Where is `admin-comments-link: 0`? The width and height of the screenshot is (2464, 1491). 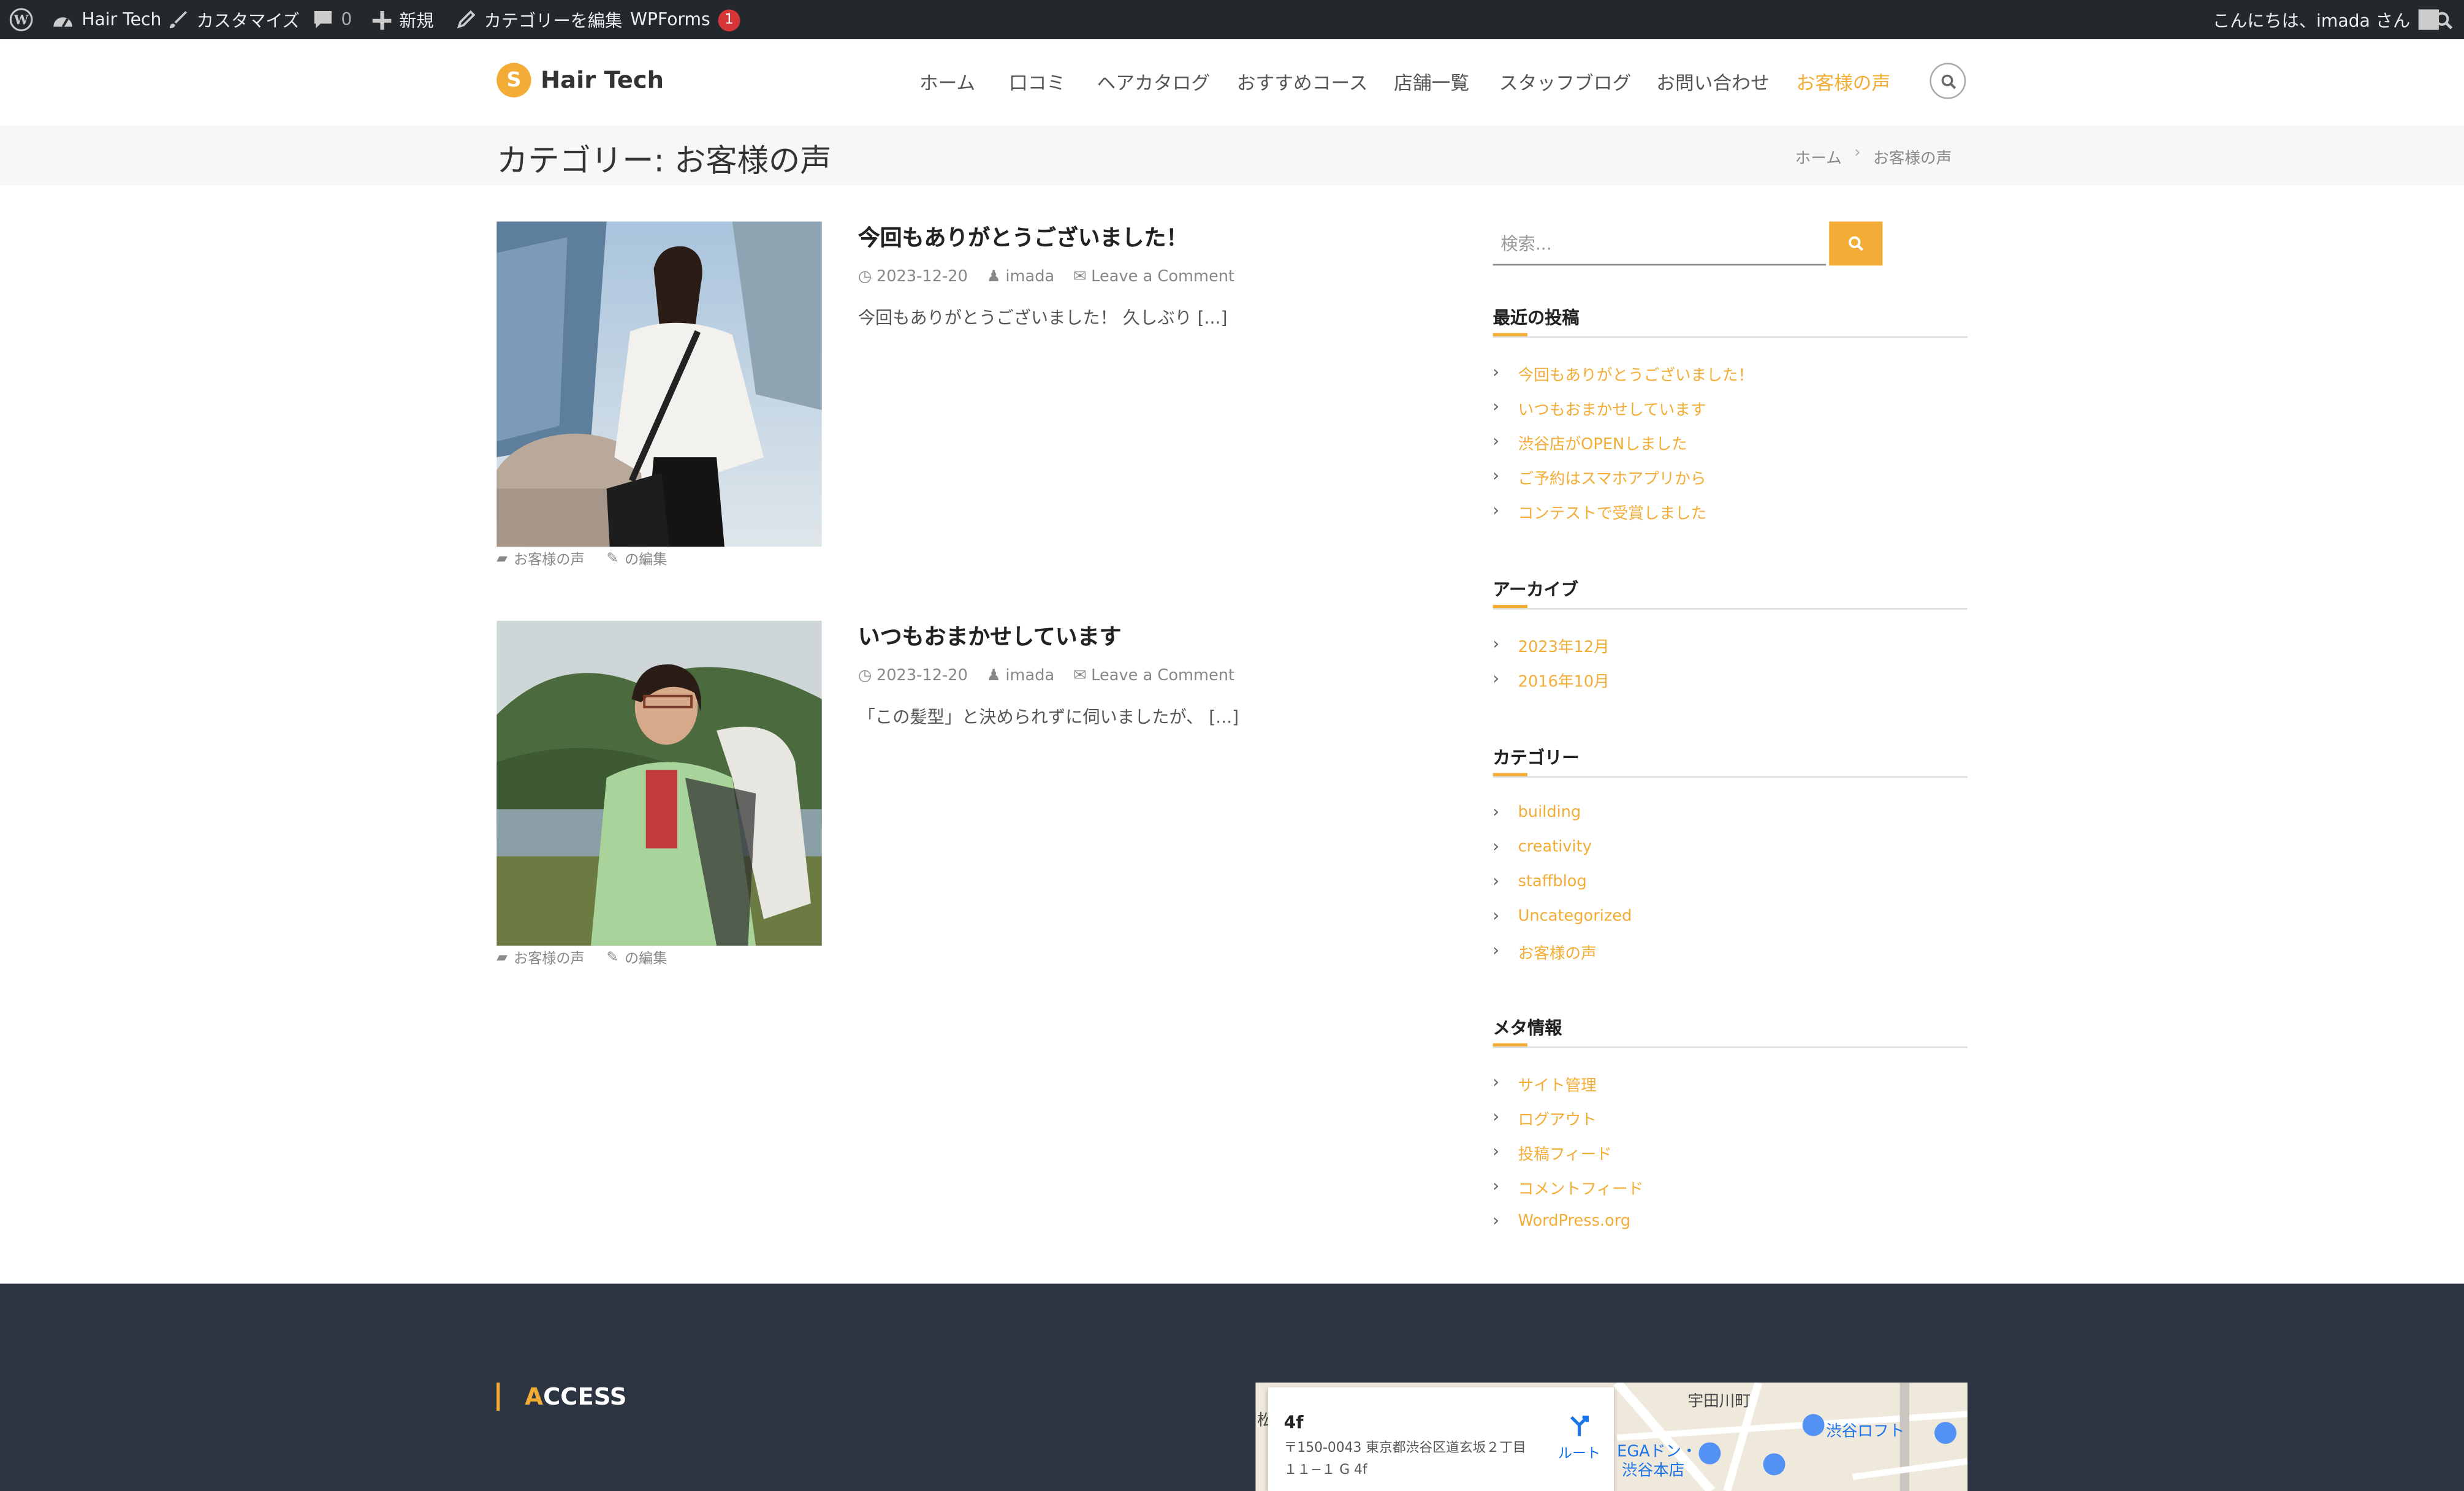
admin-comments-link: 0 is located at coordinates (332, 19).